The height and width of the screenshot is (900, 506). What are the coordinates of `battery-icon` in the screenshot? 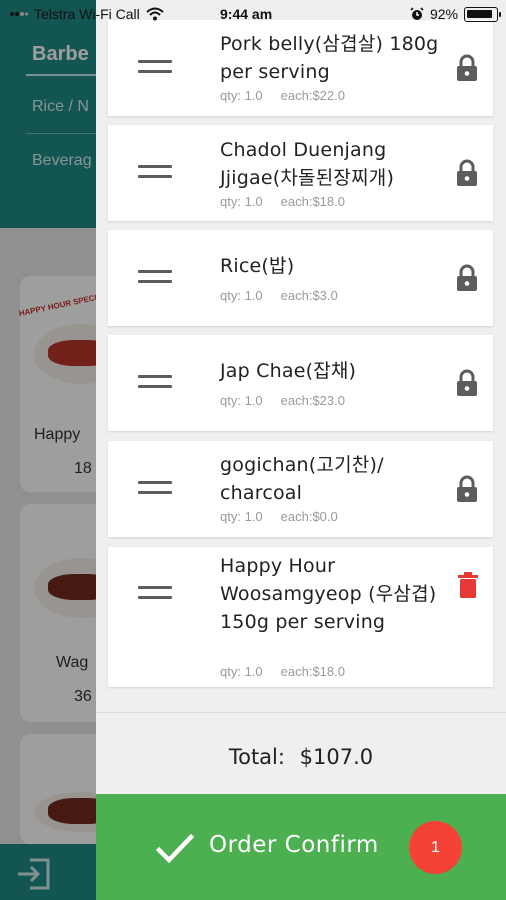 It's located at (482, 14).